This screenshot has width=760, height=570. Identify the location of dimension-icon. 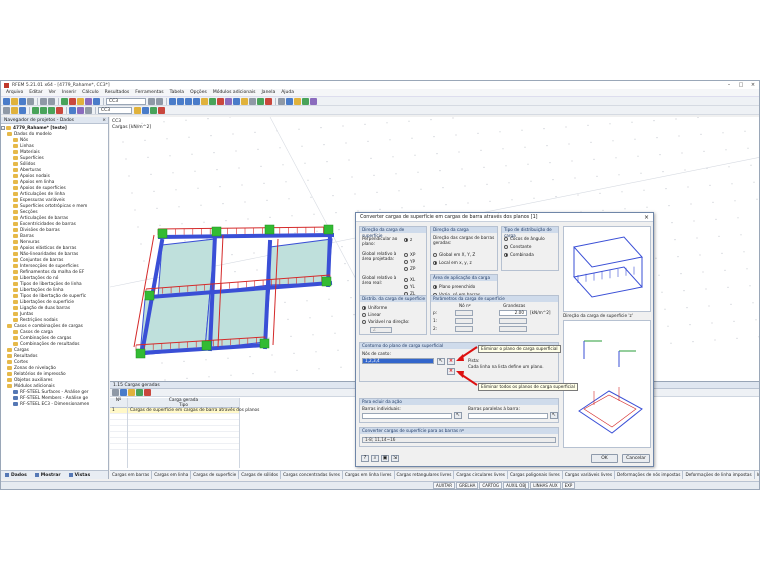
(281, 101).